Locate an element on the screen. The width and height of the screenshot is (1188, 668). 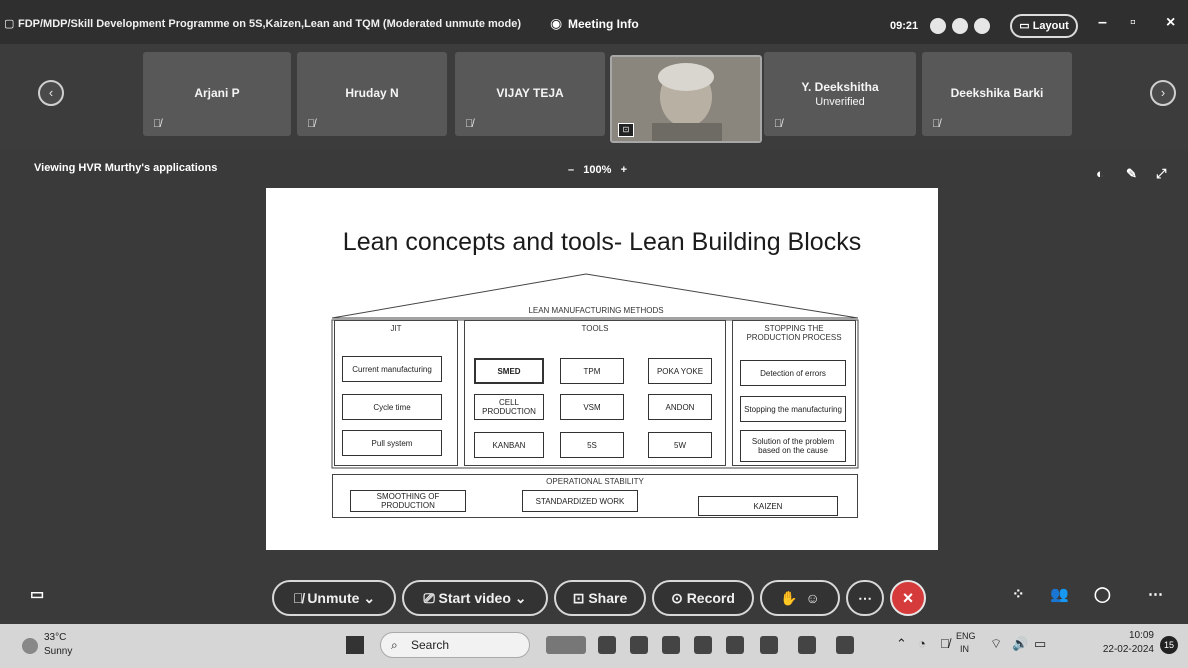
task-view-icon is located at coordinates (607, 645).